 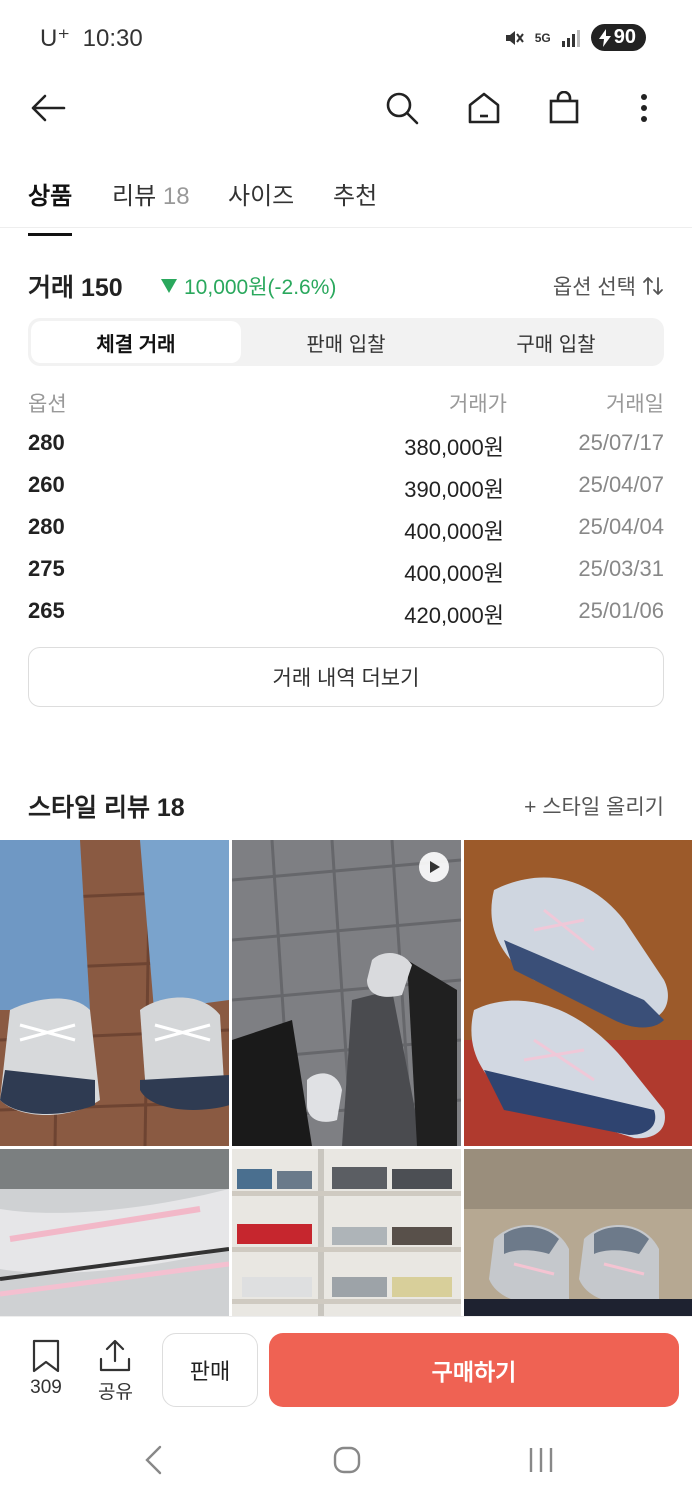 I want to click on home-circle-icon, so click(x=347, y=1460).